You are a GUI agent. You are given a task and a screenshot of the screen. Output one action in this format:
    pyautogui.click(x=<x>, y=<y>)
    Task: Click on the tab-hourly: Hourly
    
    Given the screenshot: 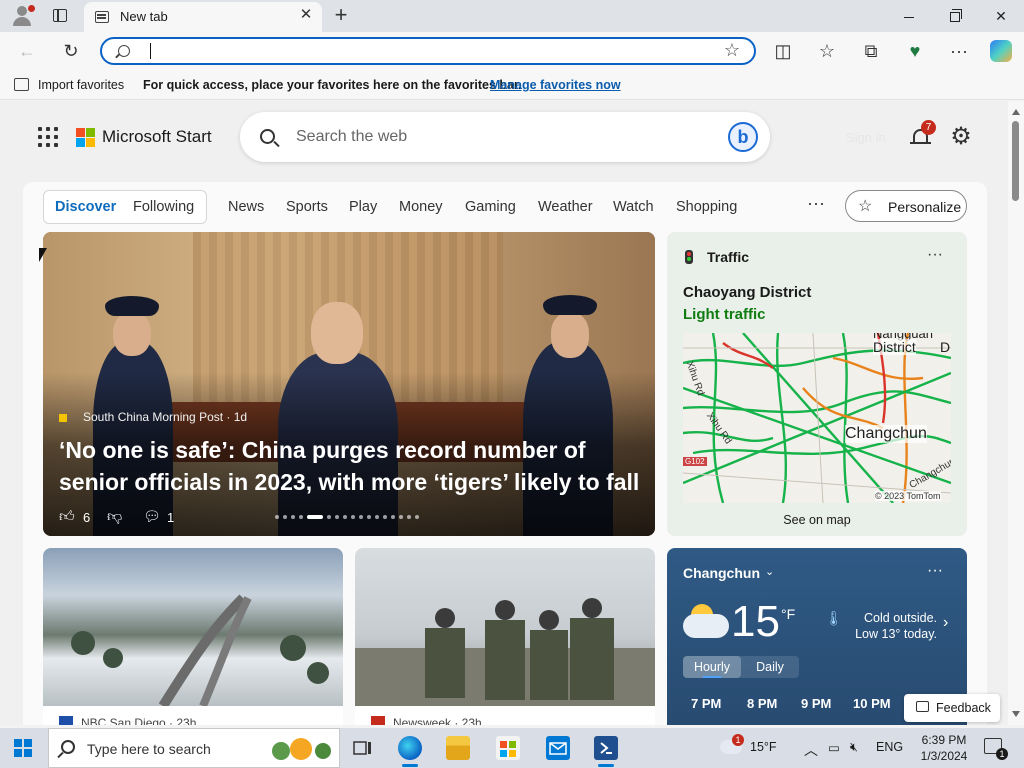 What is the action you would take?
    pyautogui.click(x=712, y=667)
    